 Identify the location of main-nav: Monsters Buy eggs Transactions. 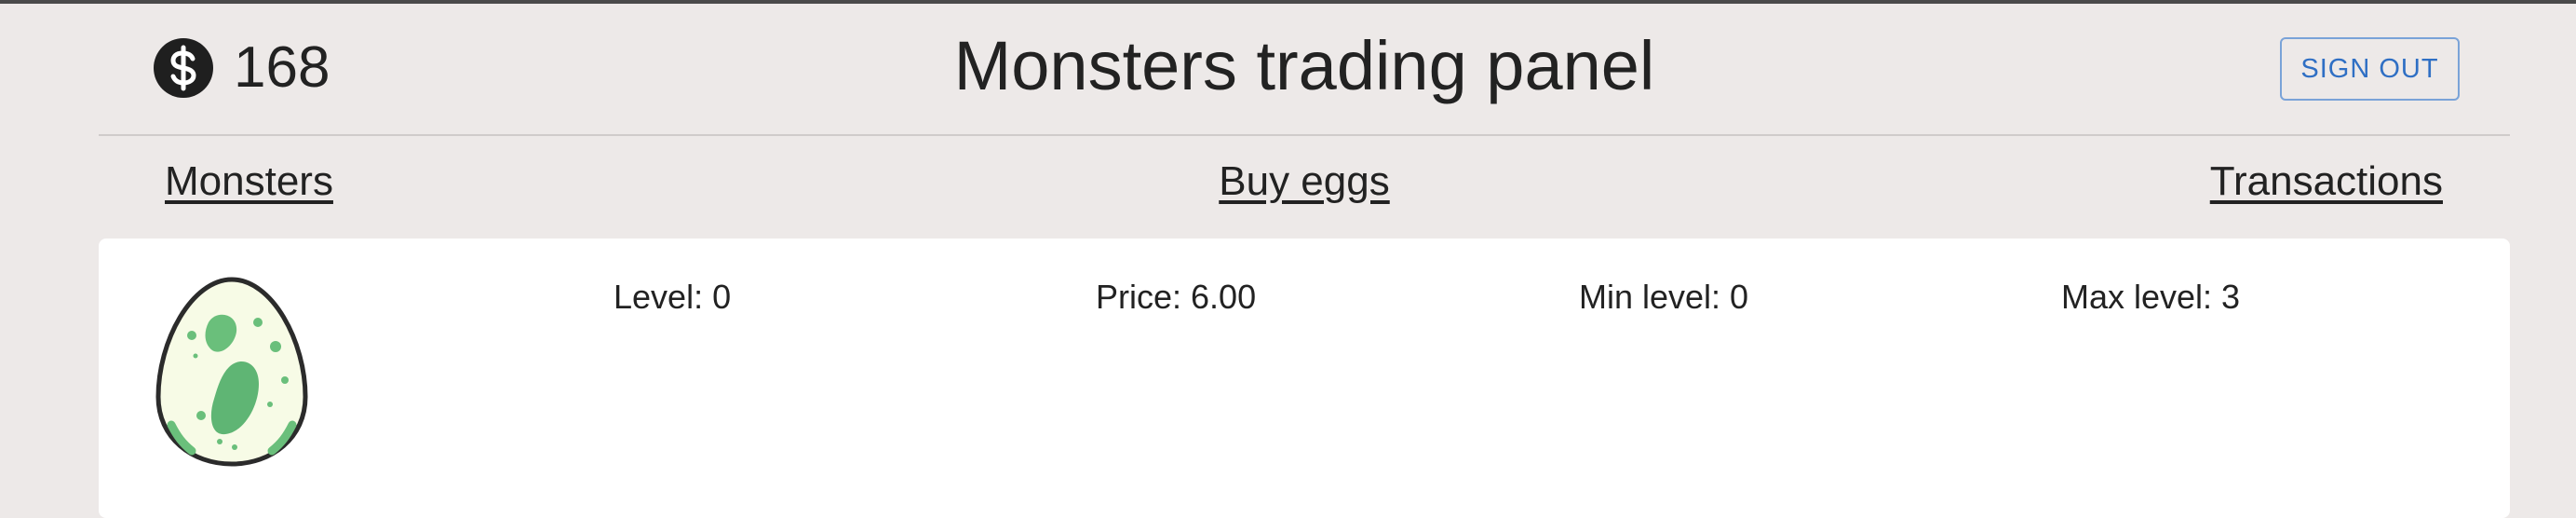
(1304, 186).